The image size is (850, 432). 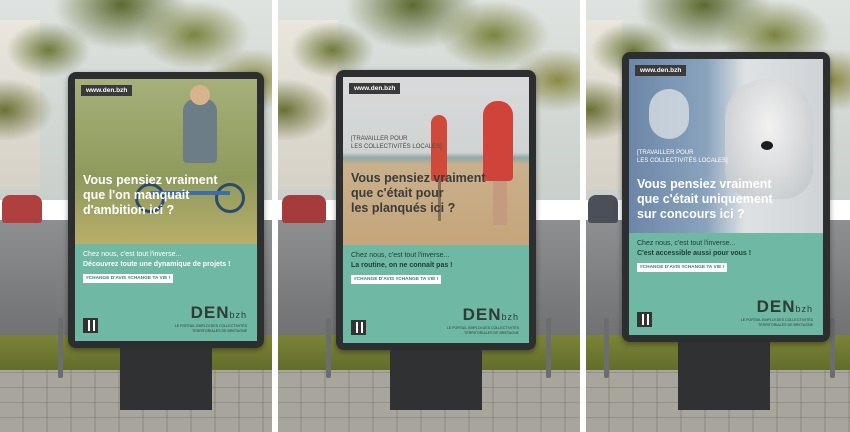 What do you see at coordinates (500, 203) in the screenshot?
I see `person-legs` at bounding box center [500, 203].